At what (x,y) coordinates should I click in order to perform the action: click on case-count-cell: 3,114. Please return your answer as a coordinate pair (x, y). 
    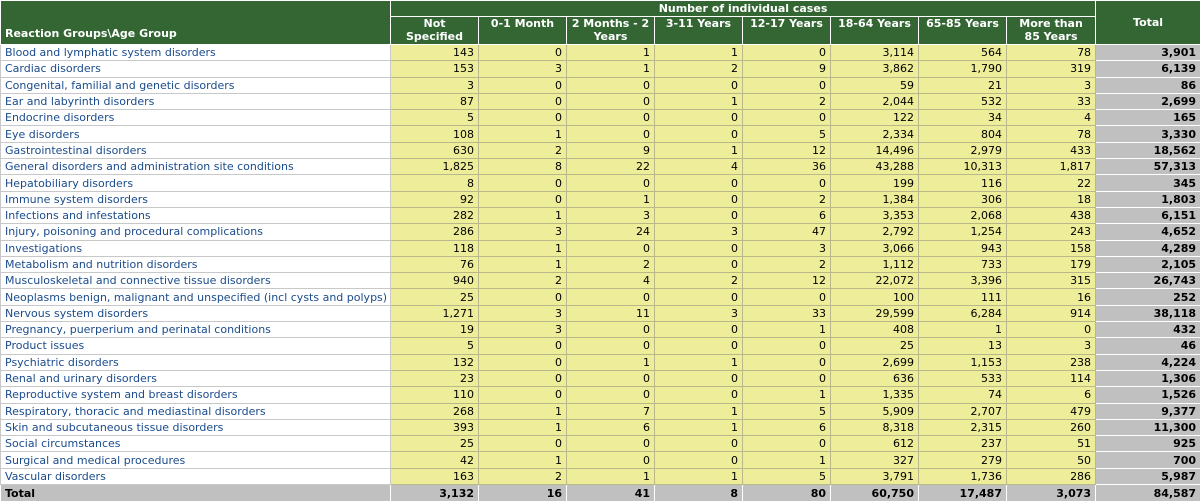
    Looking at the image, I should click on (875, 53).